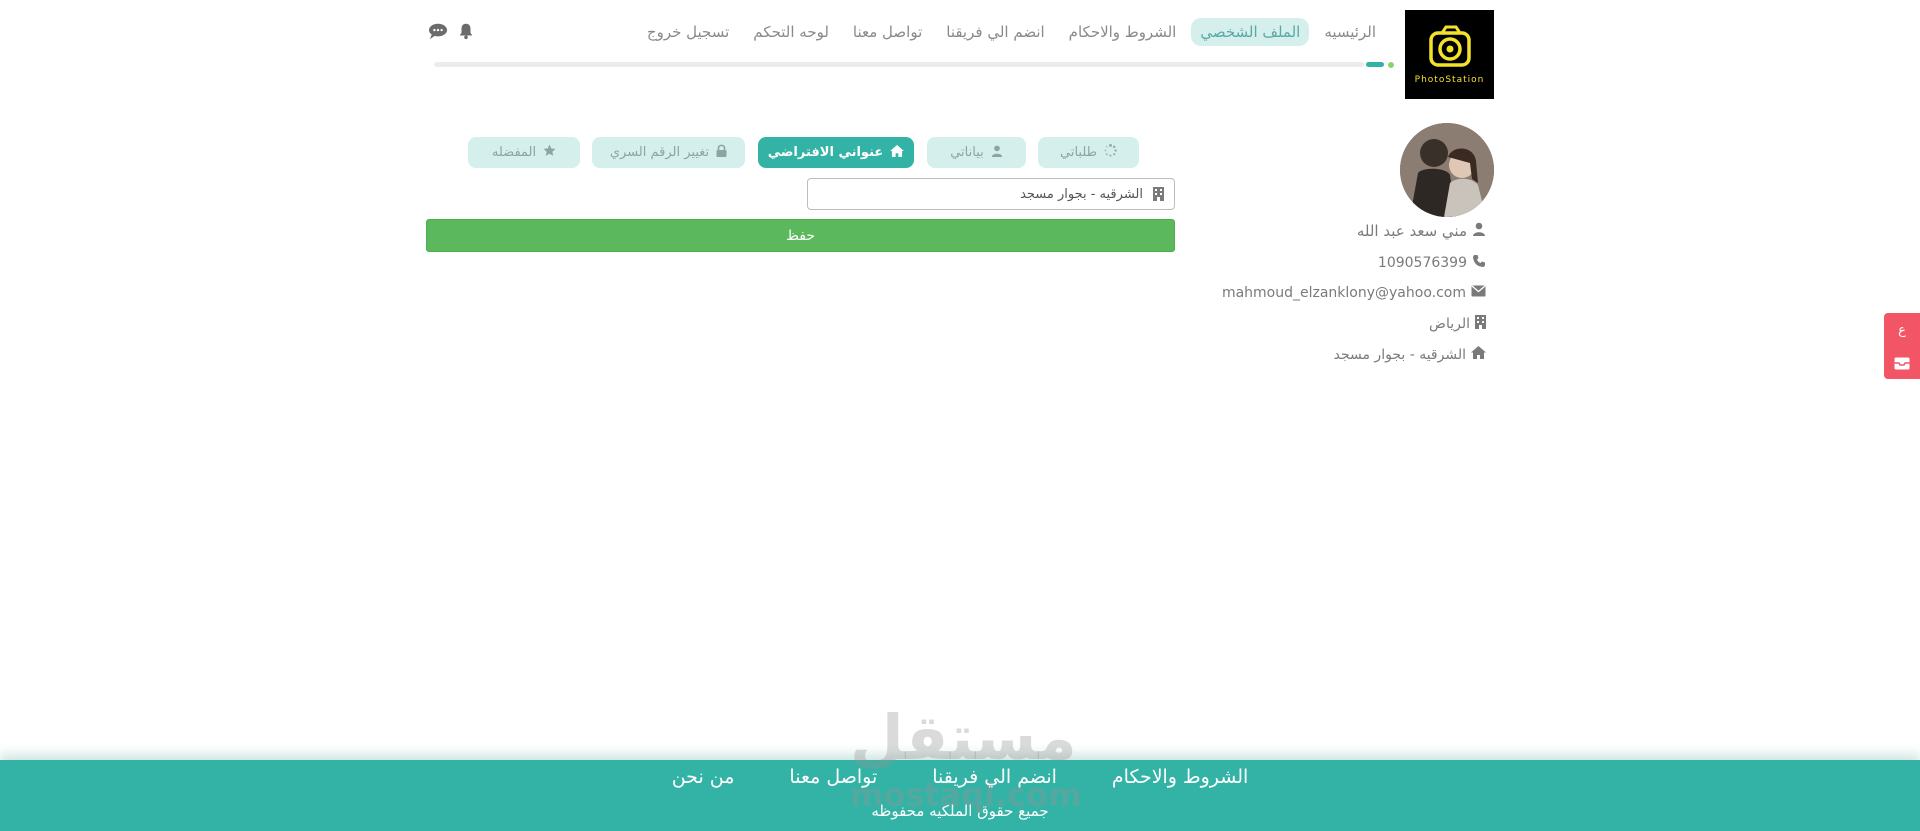  I want to click on tab-change-password: تغيير الرقم السري, so click(668, 152).